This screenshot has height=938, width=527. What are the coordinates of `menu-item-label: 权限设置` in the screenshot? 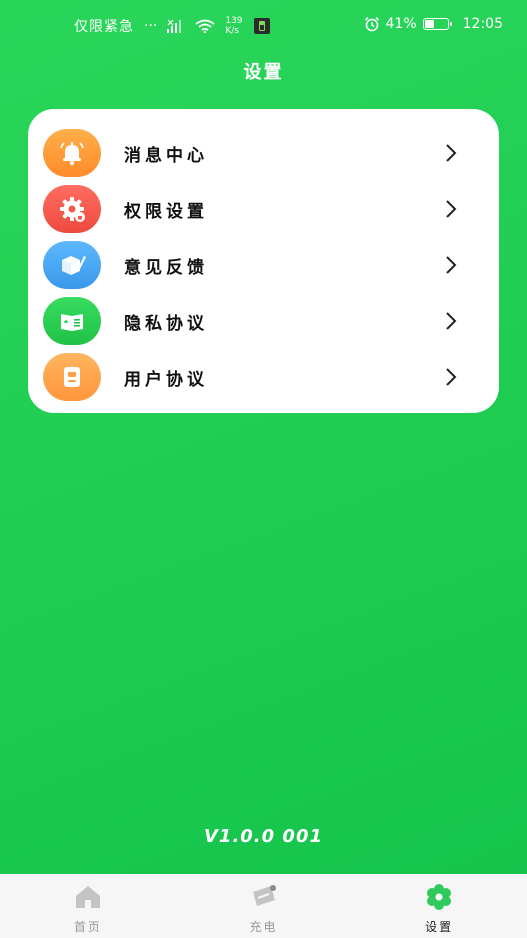 It's located at (166, 211).